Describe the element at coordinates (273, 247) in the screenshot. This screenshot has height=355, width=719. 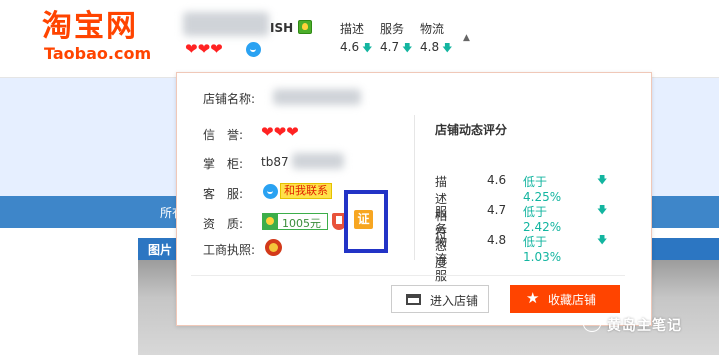
I see `business-license-emblem-icon` at that location.